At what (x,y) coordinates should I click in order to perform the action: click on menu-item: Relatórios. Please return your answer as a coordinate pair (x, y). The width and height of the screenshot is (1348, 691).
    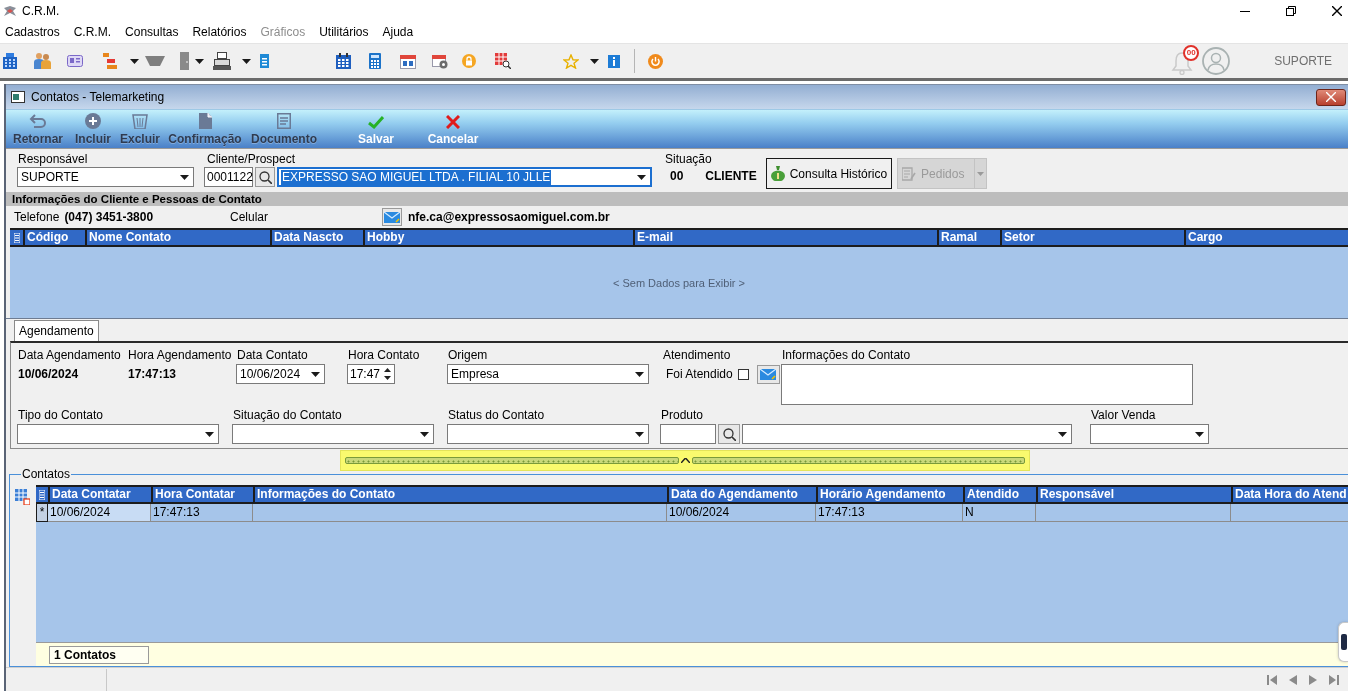
    Looking at the image, I should click on (219, 32).